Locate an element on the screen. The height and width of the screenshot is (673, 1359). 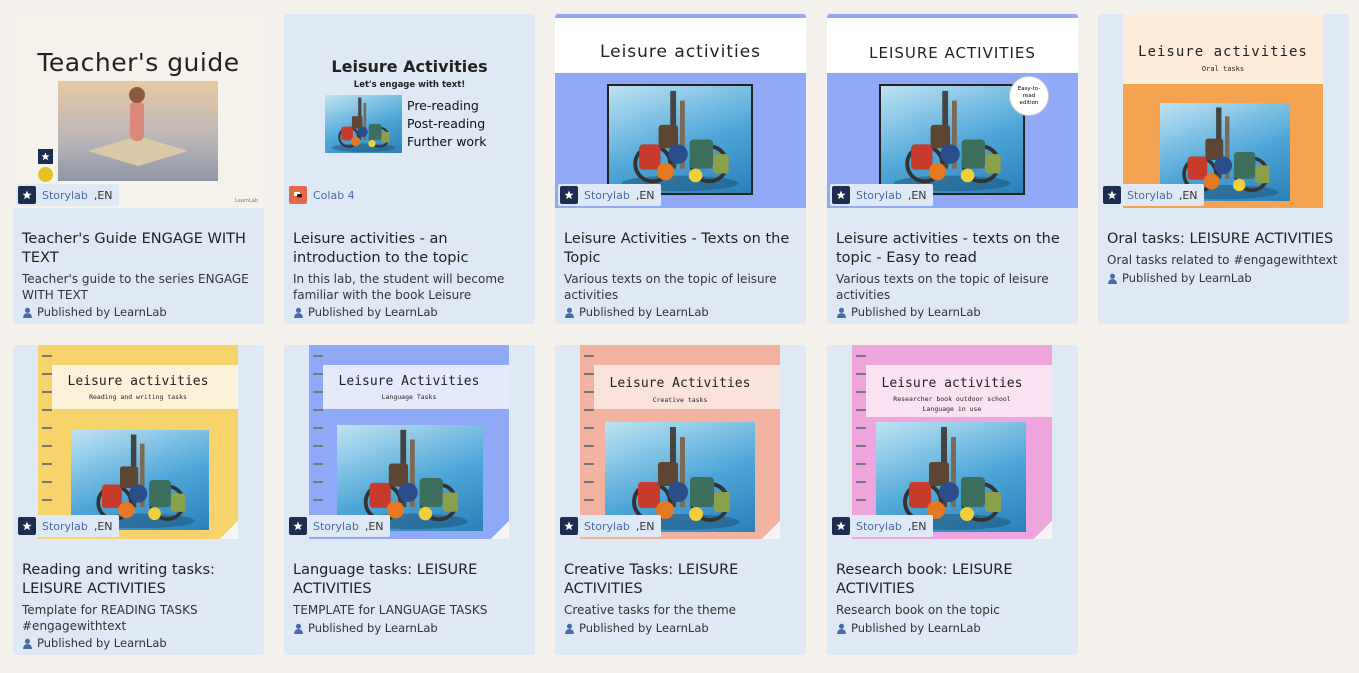
source-badge: Colab 4 is located at coordinates (327, 195).